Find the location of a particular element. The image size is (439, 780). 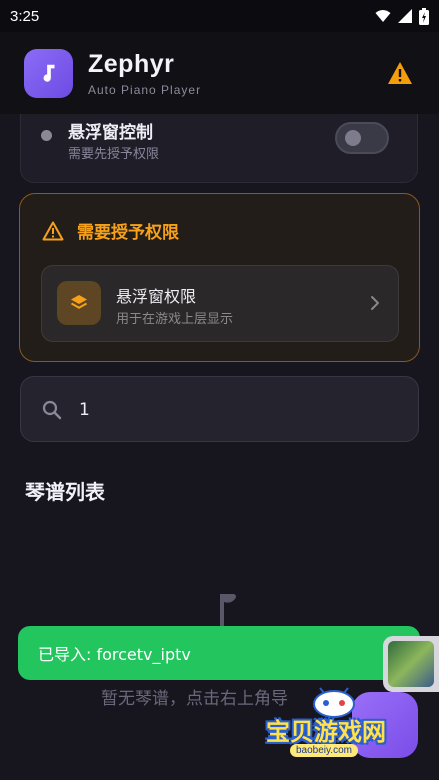

game-thumbnail-image is located at coordinates (411, 664).